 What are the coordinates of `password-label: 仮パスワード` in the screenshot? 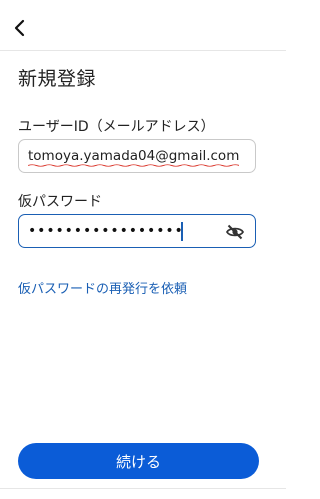 It's located at (60, 202).